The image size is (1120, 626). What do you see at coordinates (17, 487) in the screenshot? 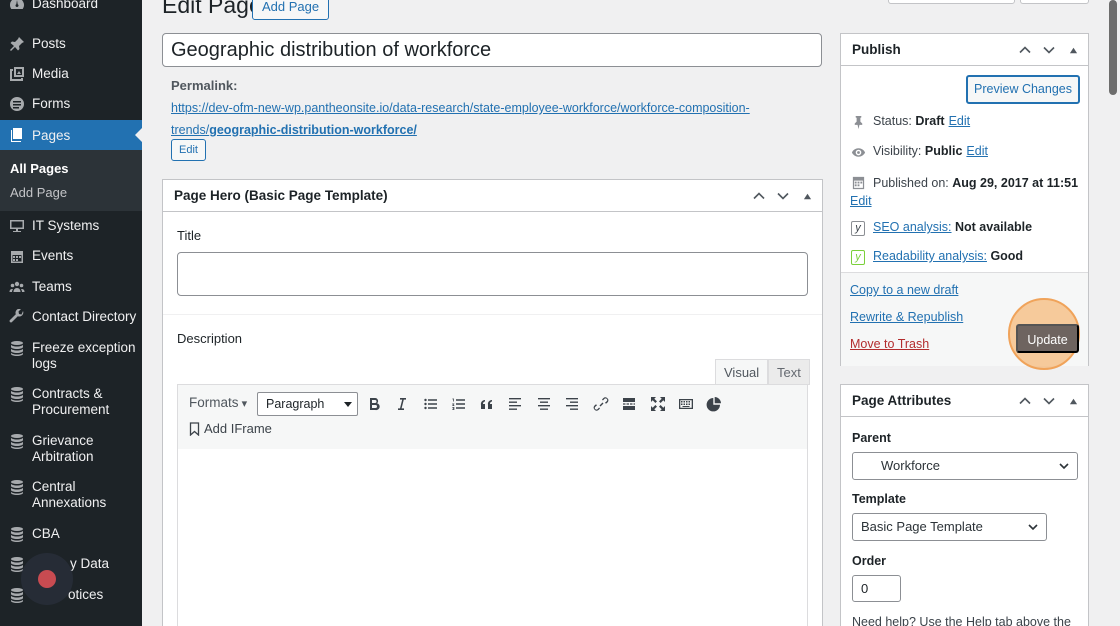
I see `database-icon` at bounding box center [17, 487].